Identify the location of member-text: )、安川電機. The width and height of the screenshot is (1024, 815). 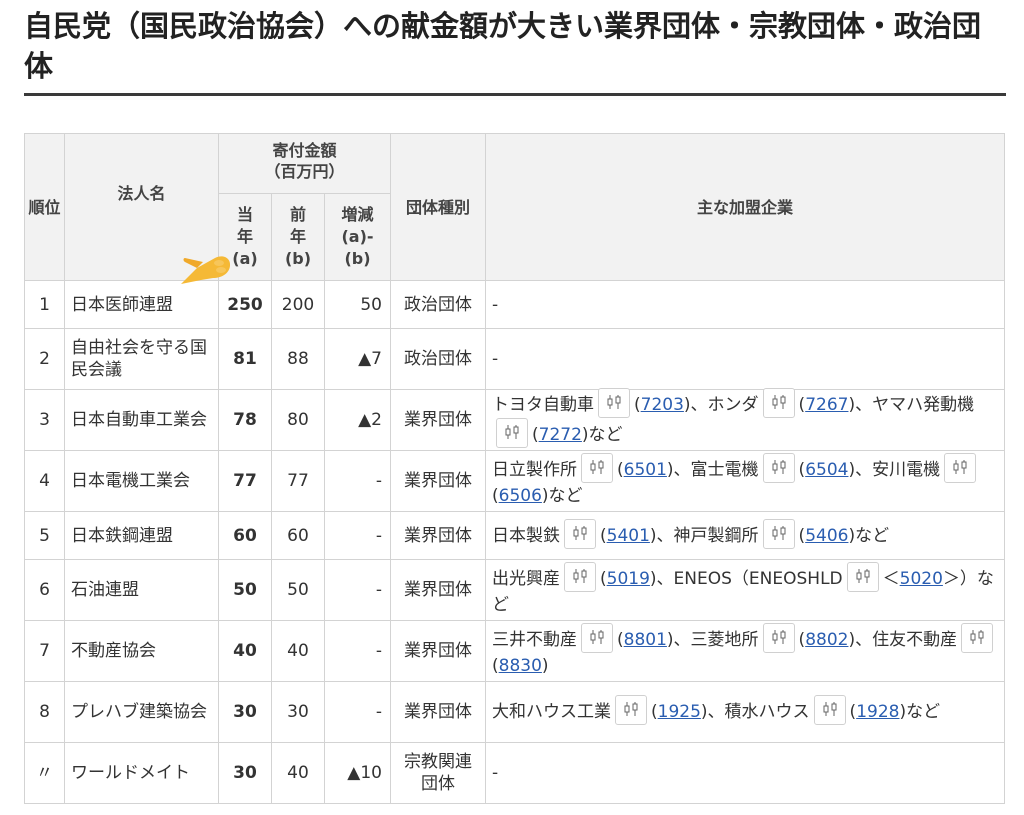
(894, 470).